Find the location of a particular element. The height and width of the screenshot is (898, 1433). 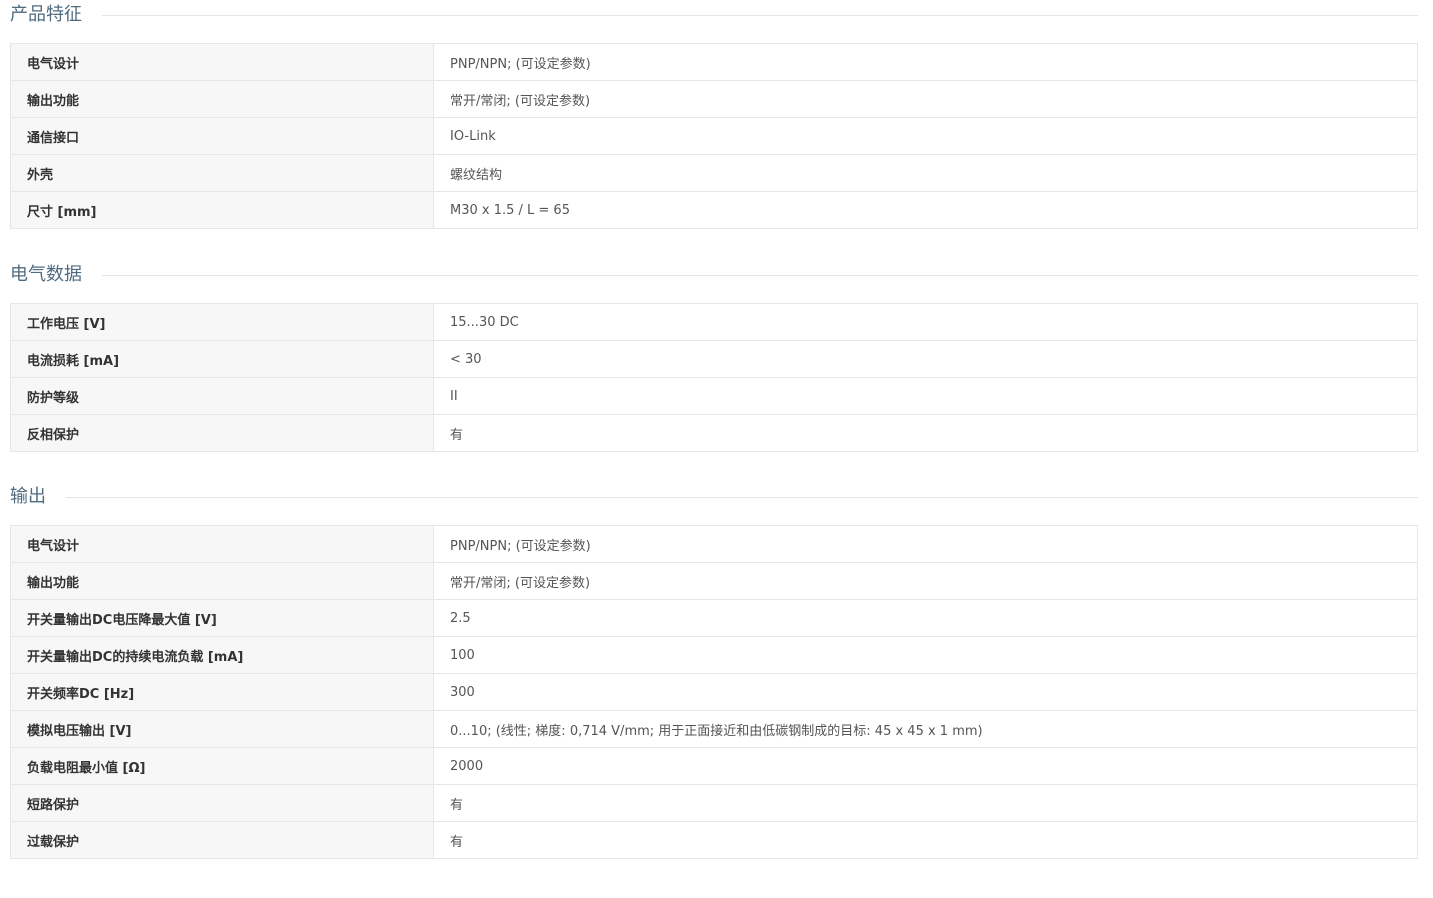

table-row: 负载电阻最小值 [Ω] 2000 is located at coordinates (714, 766).